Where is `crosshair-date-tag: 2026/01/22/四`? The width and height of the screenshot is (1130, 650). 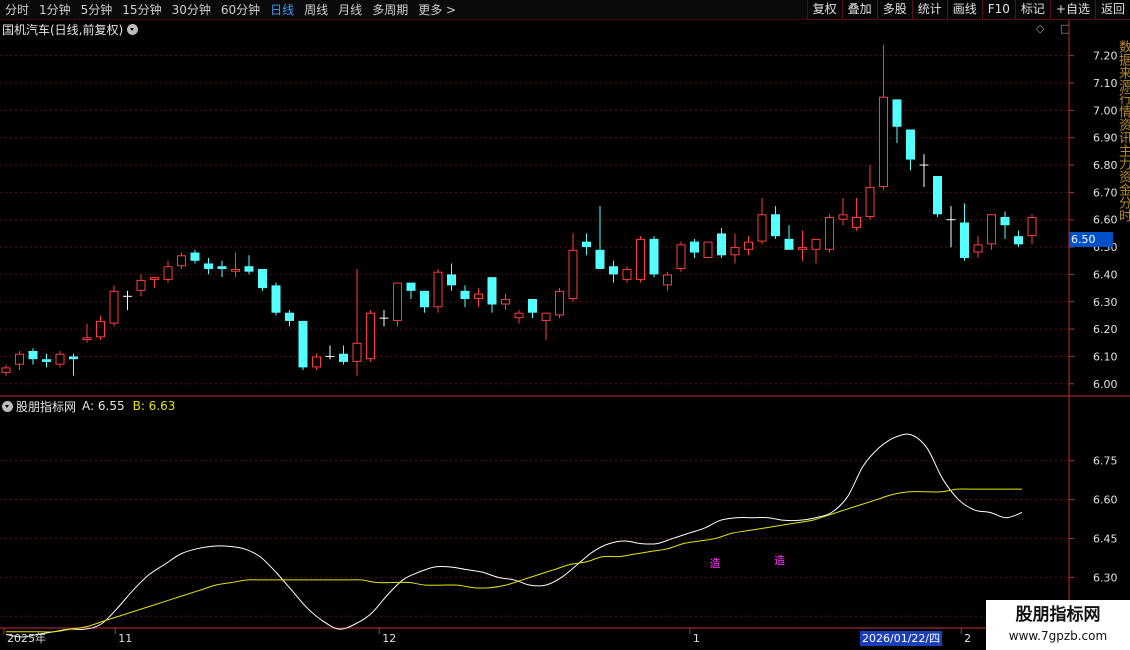 crosshair-date-tag: 2026/01/22/四 is located at coordinates (901, 638).